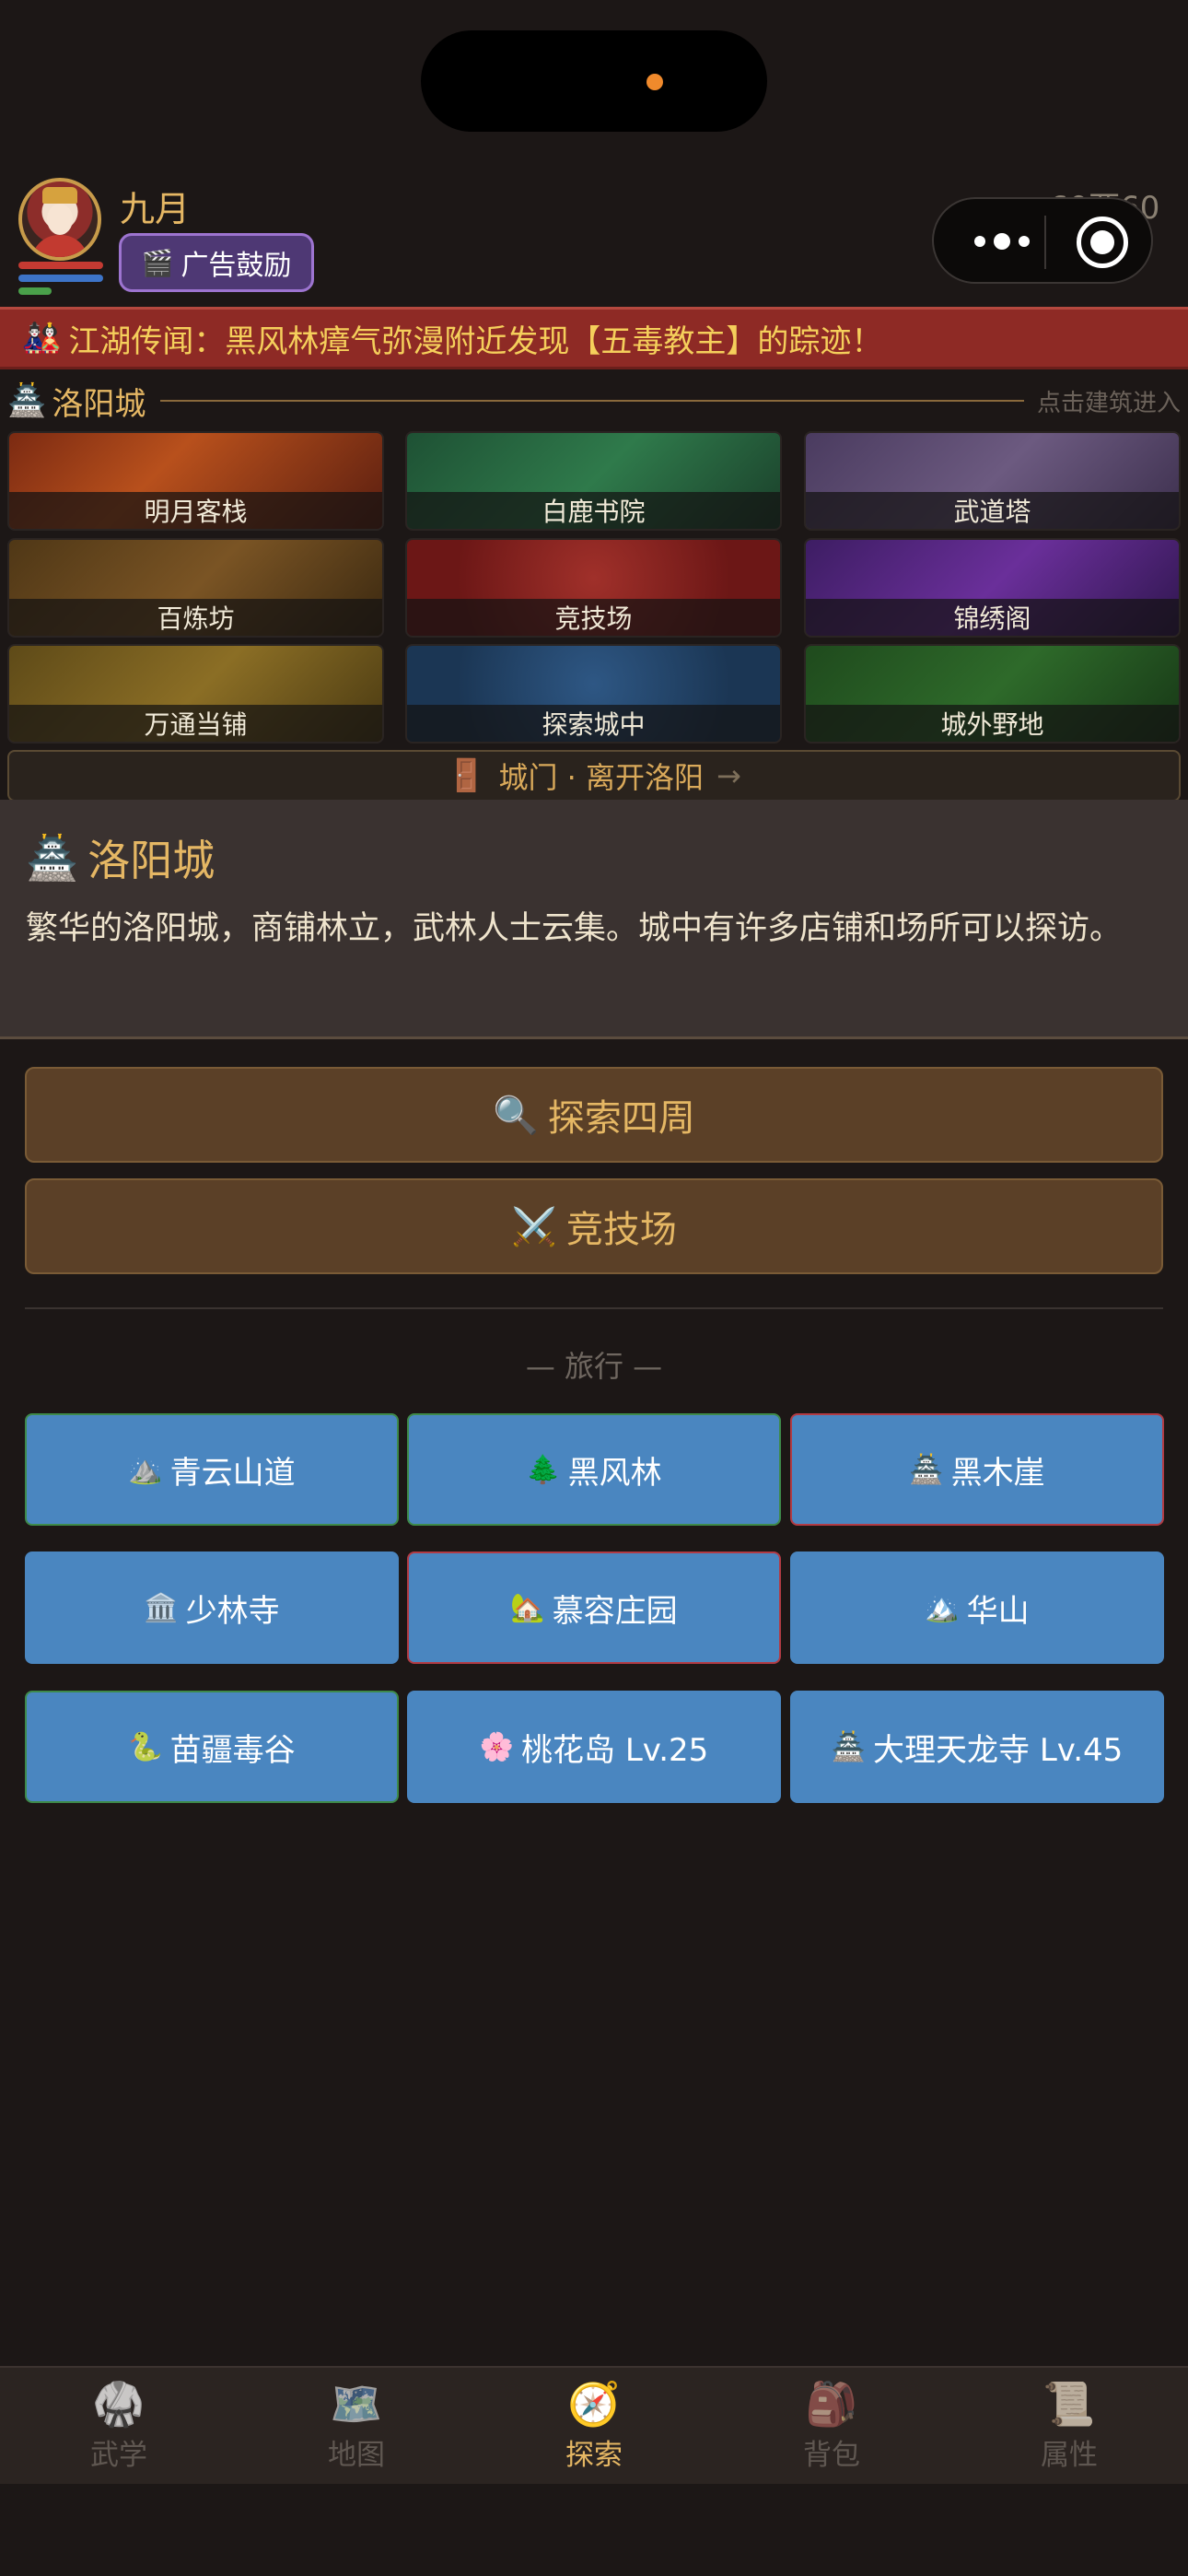 Image resolution: width=1188 pixels, height=2576 pixels. I want to click on nav-item-explore: 🧭 探索, so click(594, 2426).